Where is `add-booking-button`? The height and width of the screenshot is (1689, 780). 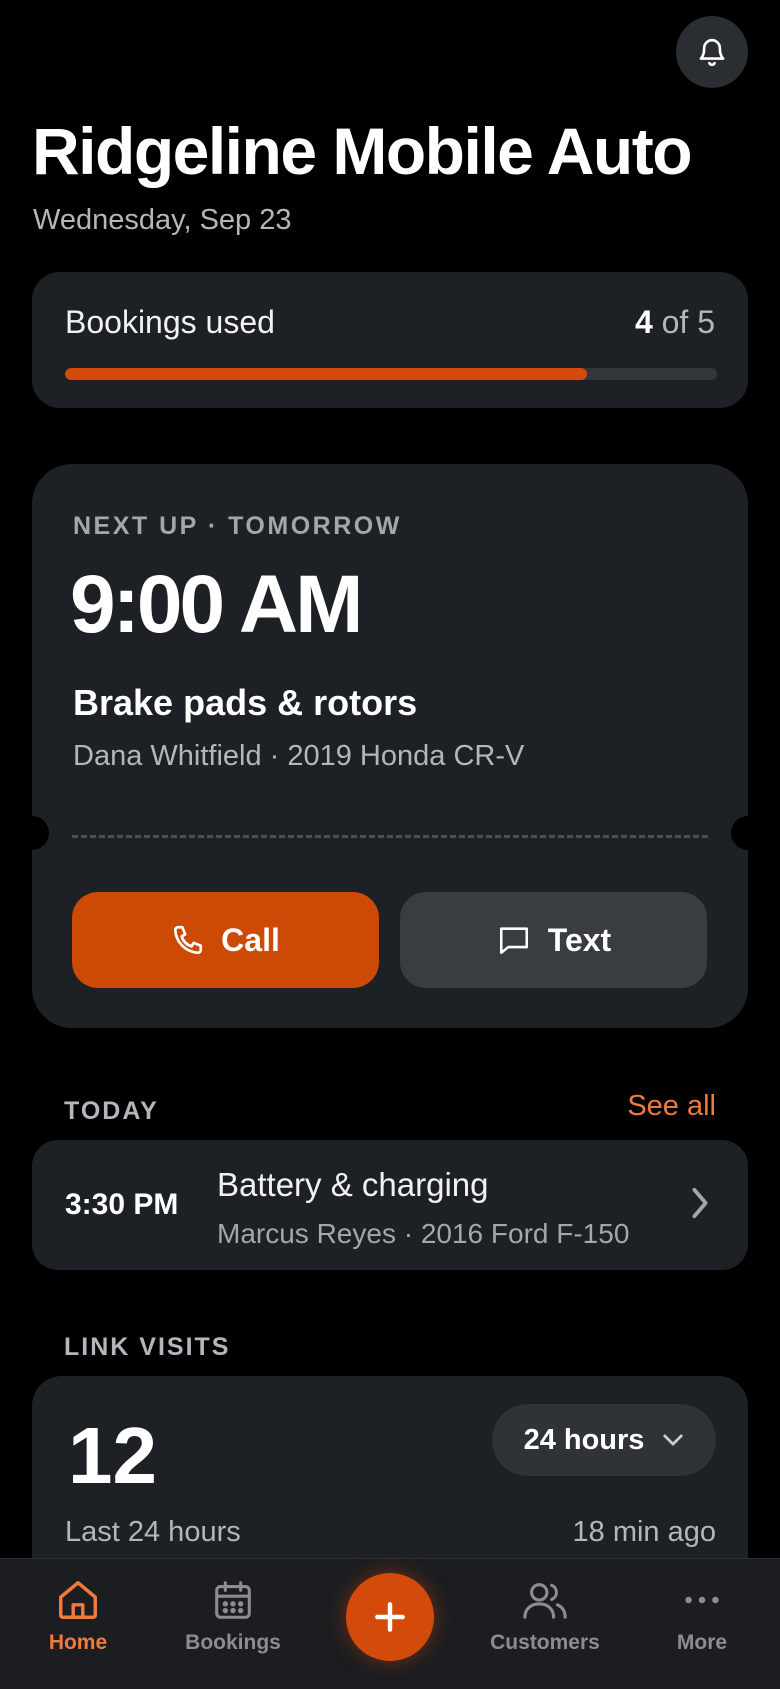
add-booking-button is located at coordinates (390, 1617).